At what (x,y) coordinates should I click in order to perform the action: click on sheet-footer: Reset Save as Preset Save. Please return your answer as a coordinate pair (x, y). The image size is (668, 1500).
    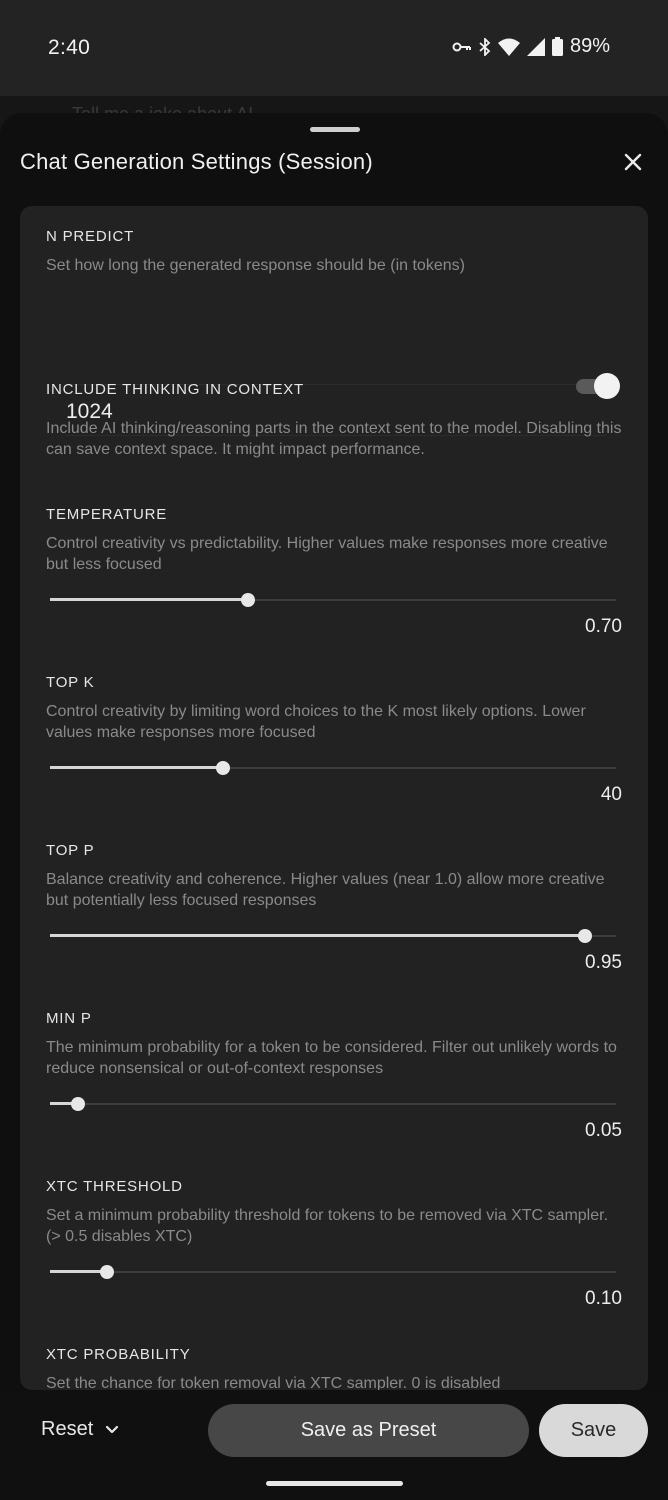
    Looking at the image, I should click on (334, 1445).